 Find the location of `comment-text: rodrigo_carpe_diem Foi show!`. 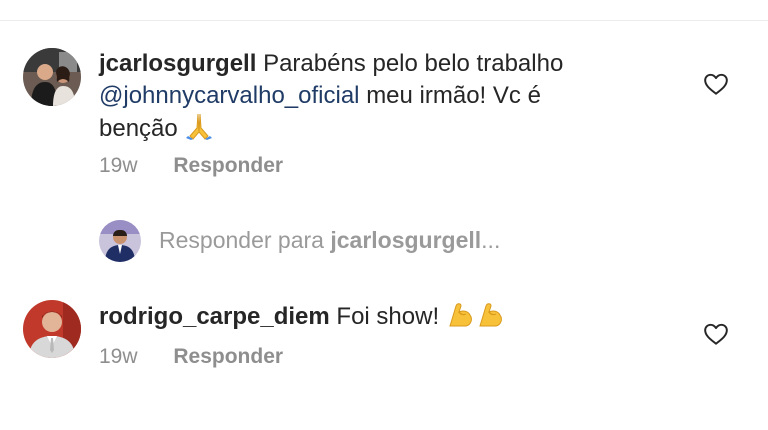

comment-text: rodrigo_carpe_diem Foi show! is located at coordinates (389, 318).